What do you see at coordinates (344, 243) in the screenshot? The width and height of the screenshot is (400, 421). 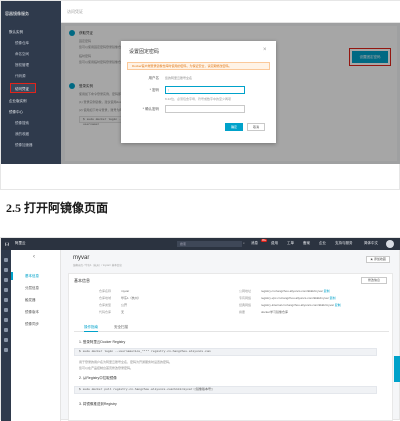 I see `nav-support: 支持与服务` at bounding box center [344, 243].